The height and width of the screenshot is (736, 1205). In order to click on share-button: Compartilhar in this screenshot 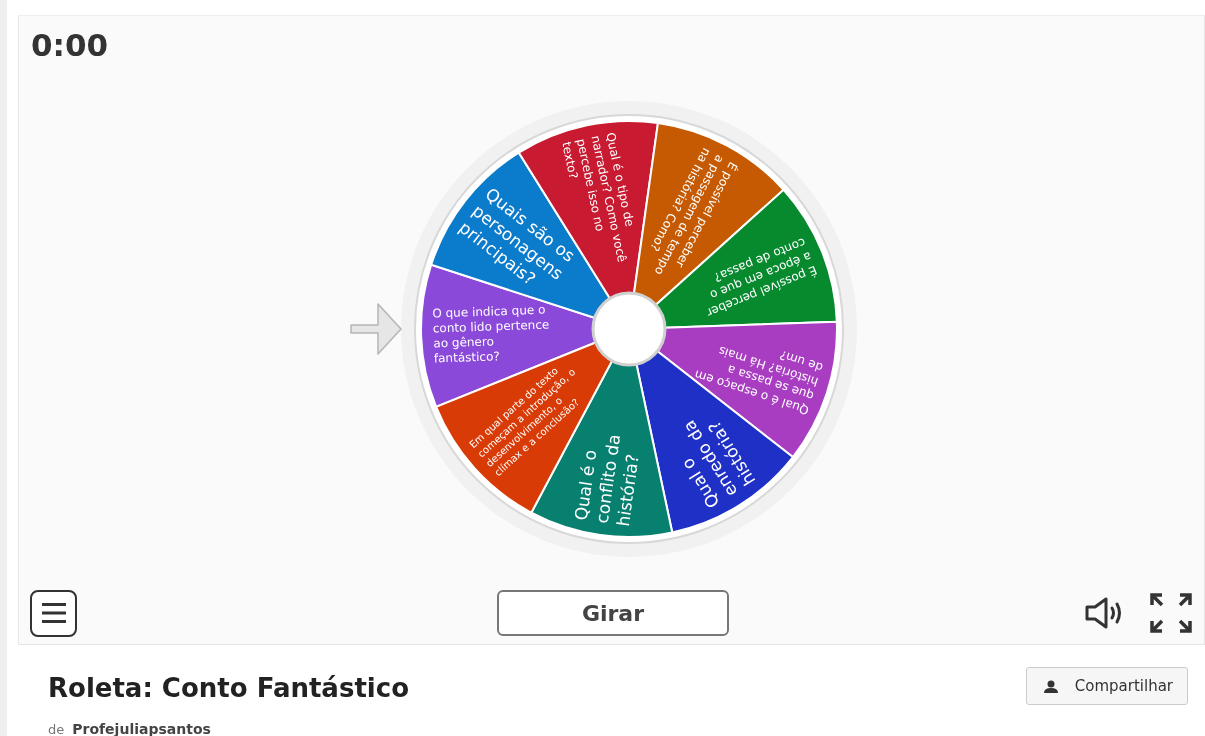, I will do `click(1106, 686)`.